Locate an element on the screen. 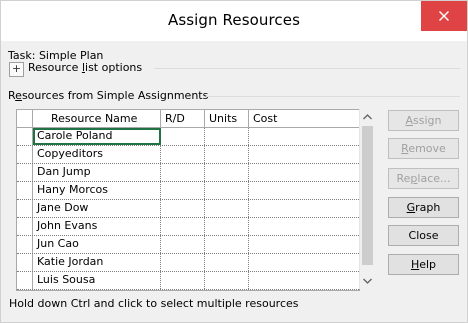  resource-list-options-divider is located at coordinates (307, 68).